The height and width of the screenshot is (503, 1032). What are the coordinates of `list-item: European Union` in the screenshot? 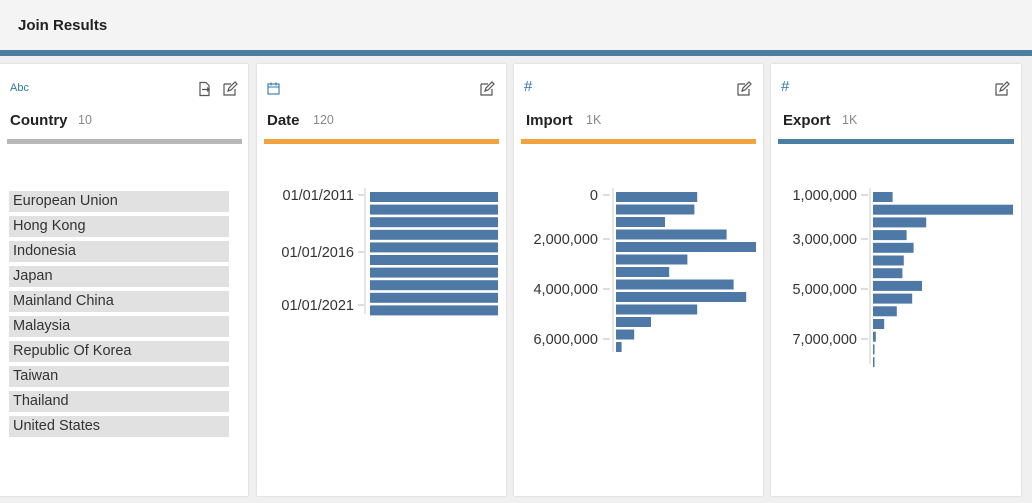 It's located at (119, 201).